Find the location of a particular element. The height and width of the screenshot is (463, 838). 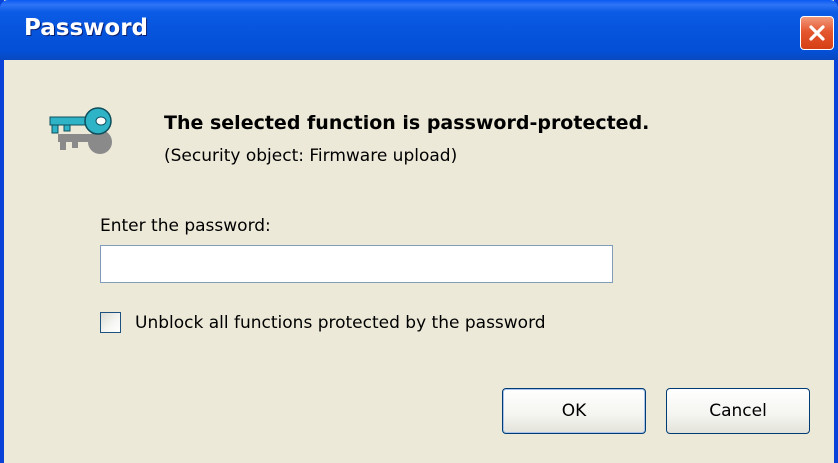

security-object-text: (Security object: Firmware upload) is located at coordinates (311, 156).